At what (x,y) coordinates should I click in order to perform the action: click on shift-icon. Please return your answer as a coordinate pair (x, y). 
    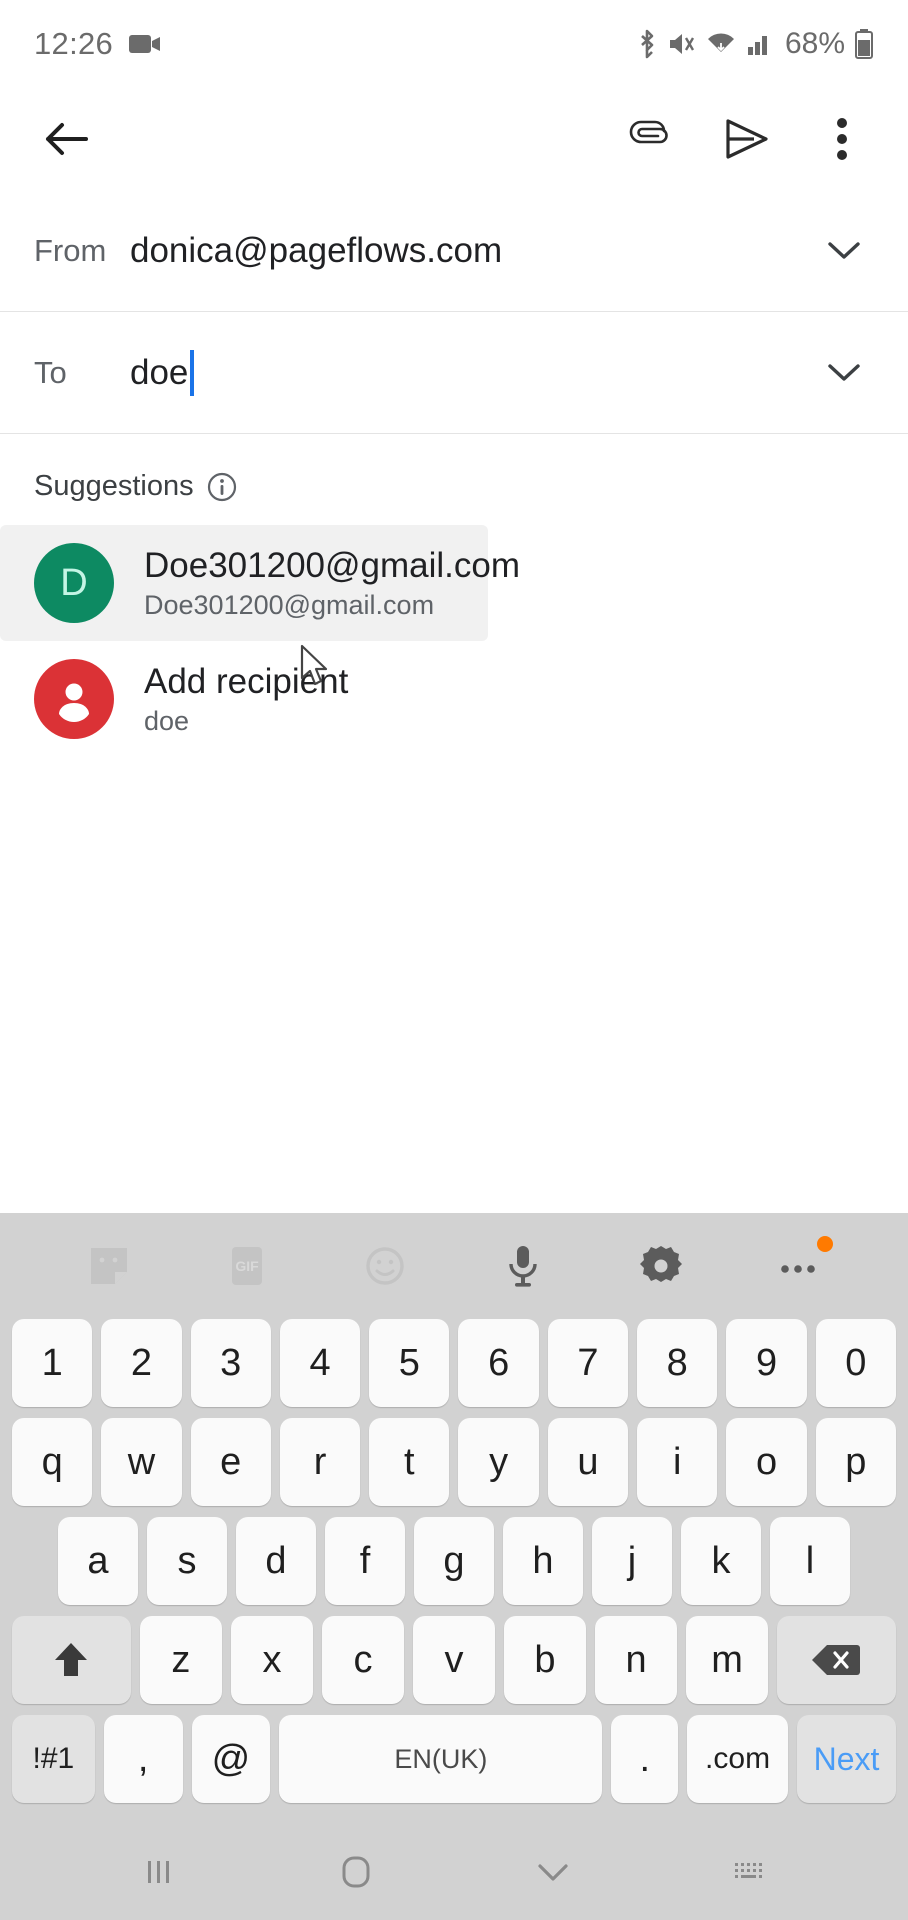
    Looking at the image, I should click on (71, 1660).